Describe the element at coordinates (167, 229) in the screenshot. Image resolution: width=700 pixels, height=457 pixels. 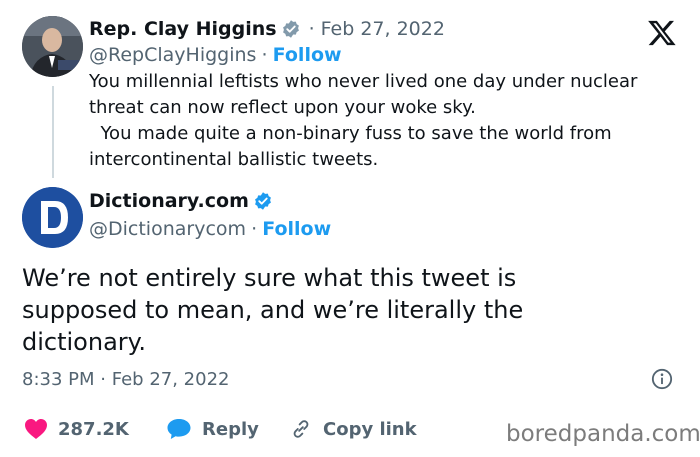
I see `main-author-handle: @Dictionarycom` at that location.